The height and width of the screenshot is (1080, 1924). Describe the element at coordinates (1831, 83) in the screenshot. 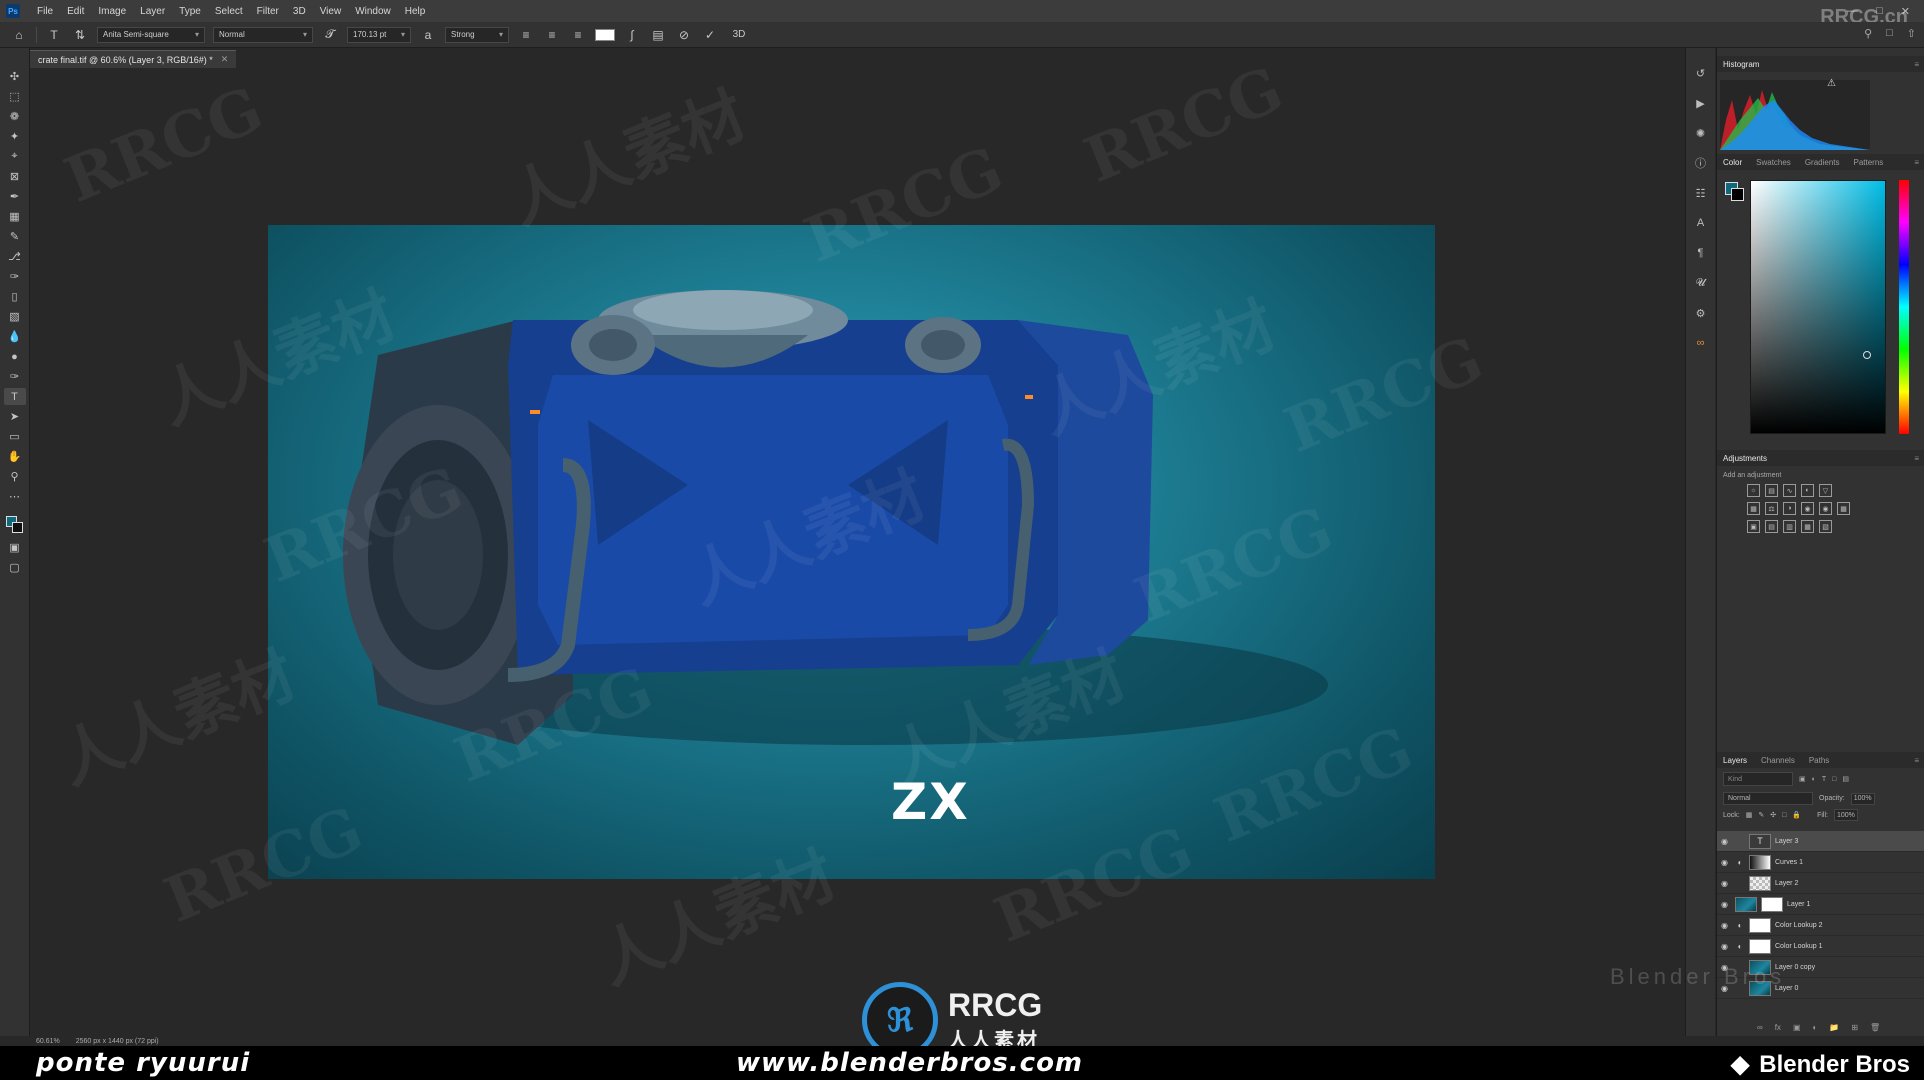

I see `warning-icon: ⚠` at that location.